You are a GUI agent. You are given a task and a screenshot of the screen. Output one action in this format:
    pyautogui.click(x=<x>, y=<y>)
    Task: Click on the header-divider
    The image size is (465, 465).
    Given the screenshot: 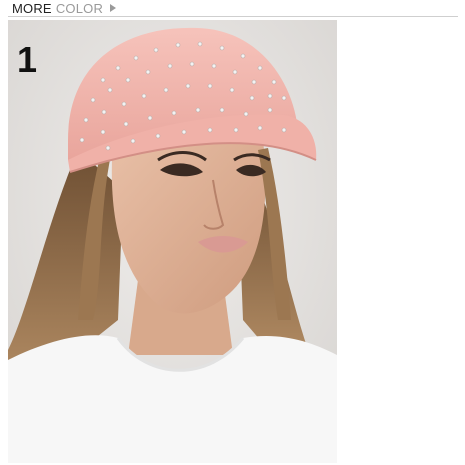 What is the action you would take?
    pyautogui.click(x=233, y=16)
    